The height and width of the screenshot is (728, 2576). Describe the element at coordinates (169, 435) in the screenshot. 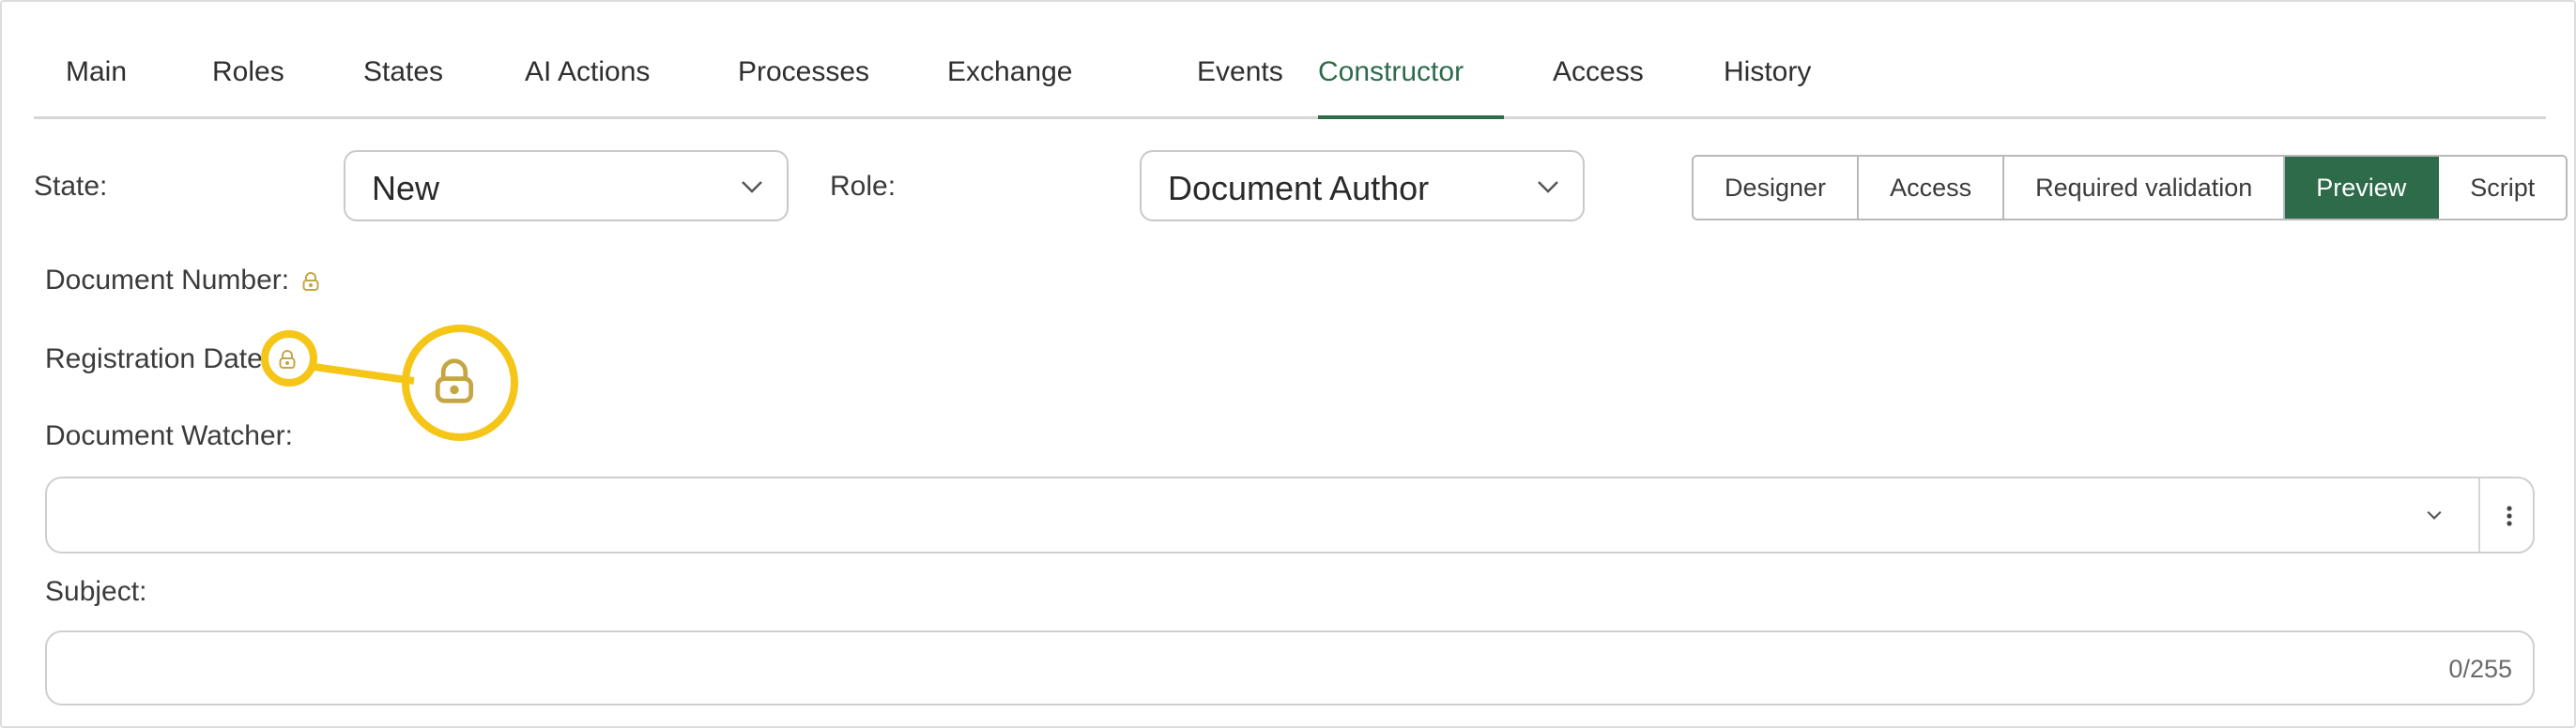

I see `document-watcher-label: Document Watcher:` at that location.